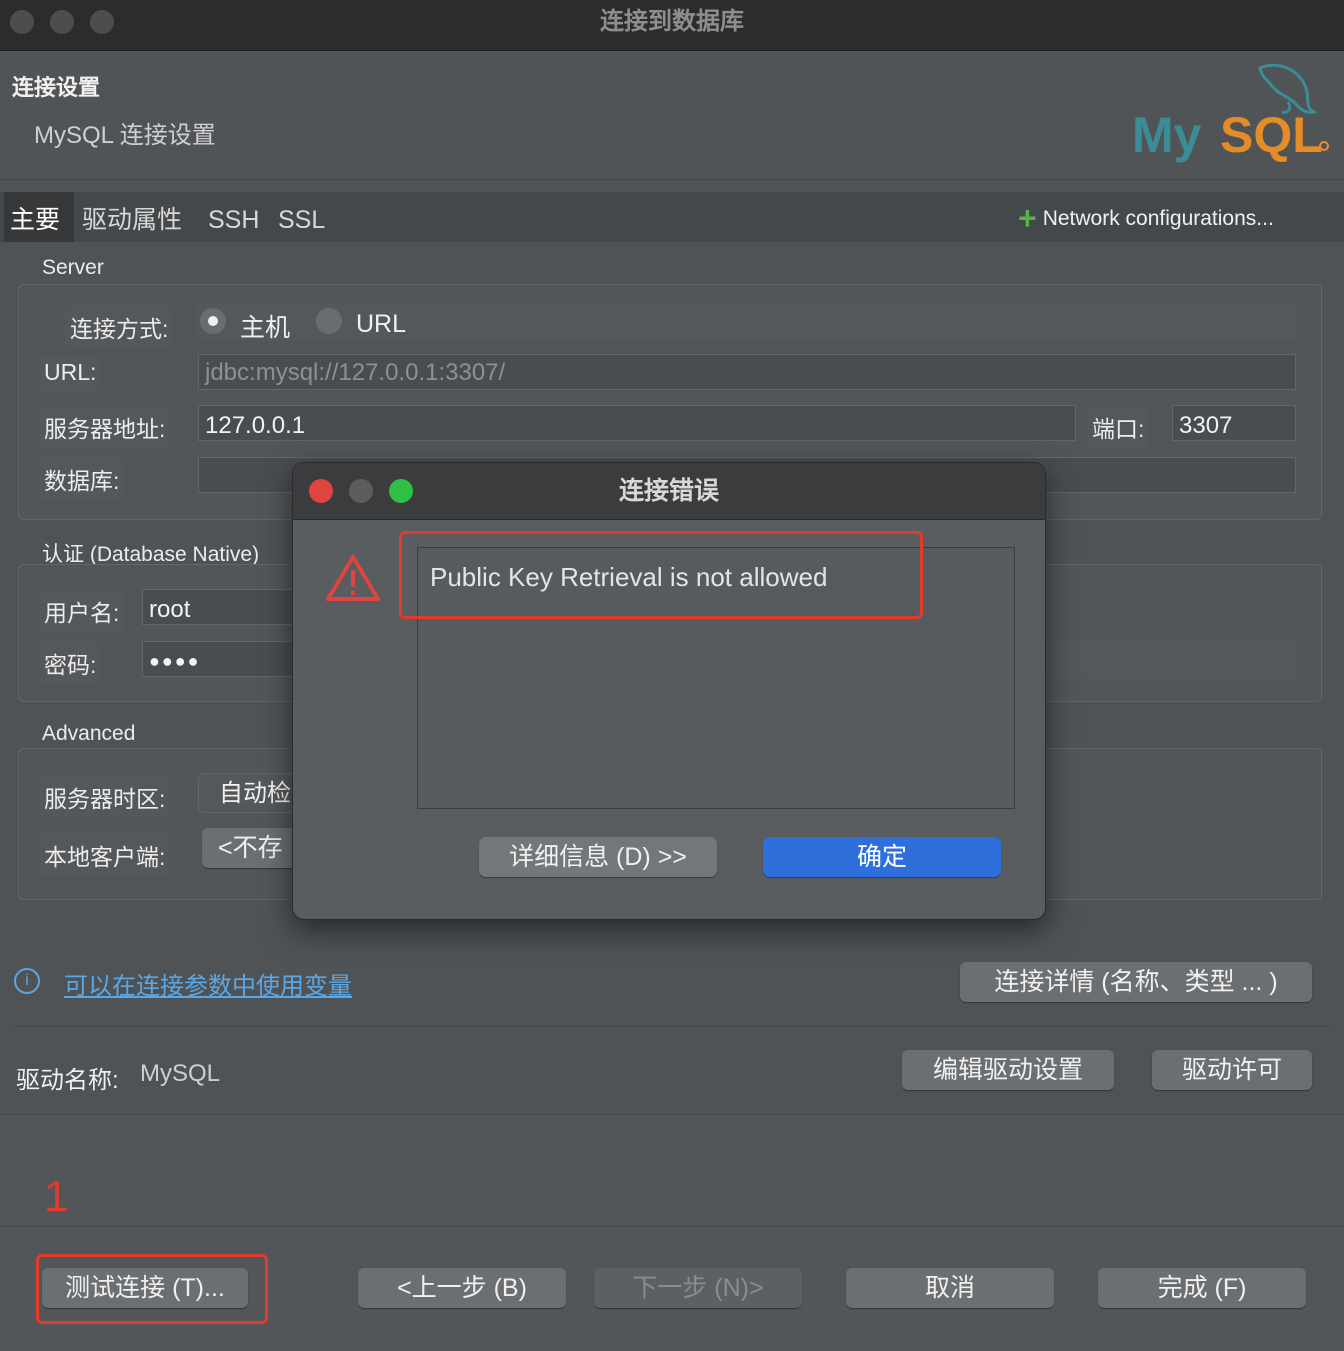 This screenshot has height=1351, width=1344. What do you see at coordinates (82, 479) in the screenshot?
I see `database-label: 数据库:` at bounding box center [82, 479].